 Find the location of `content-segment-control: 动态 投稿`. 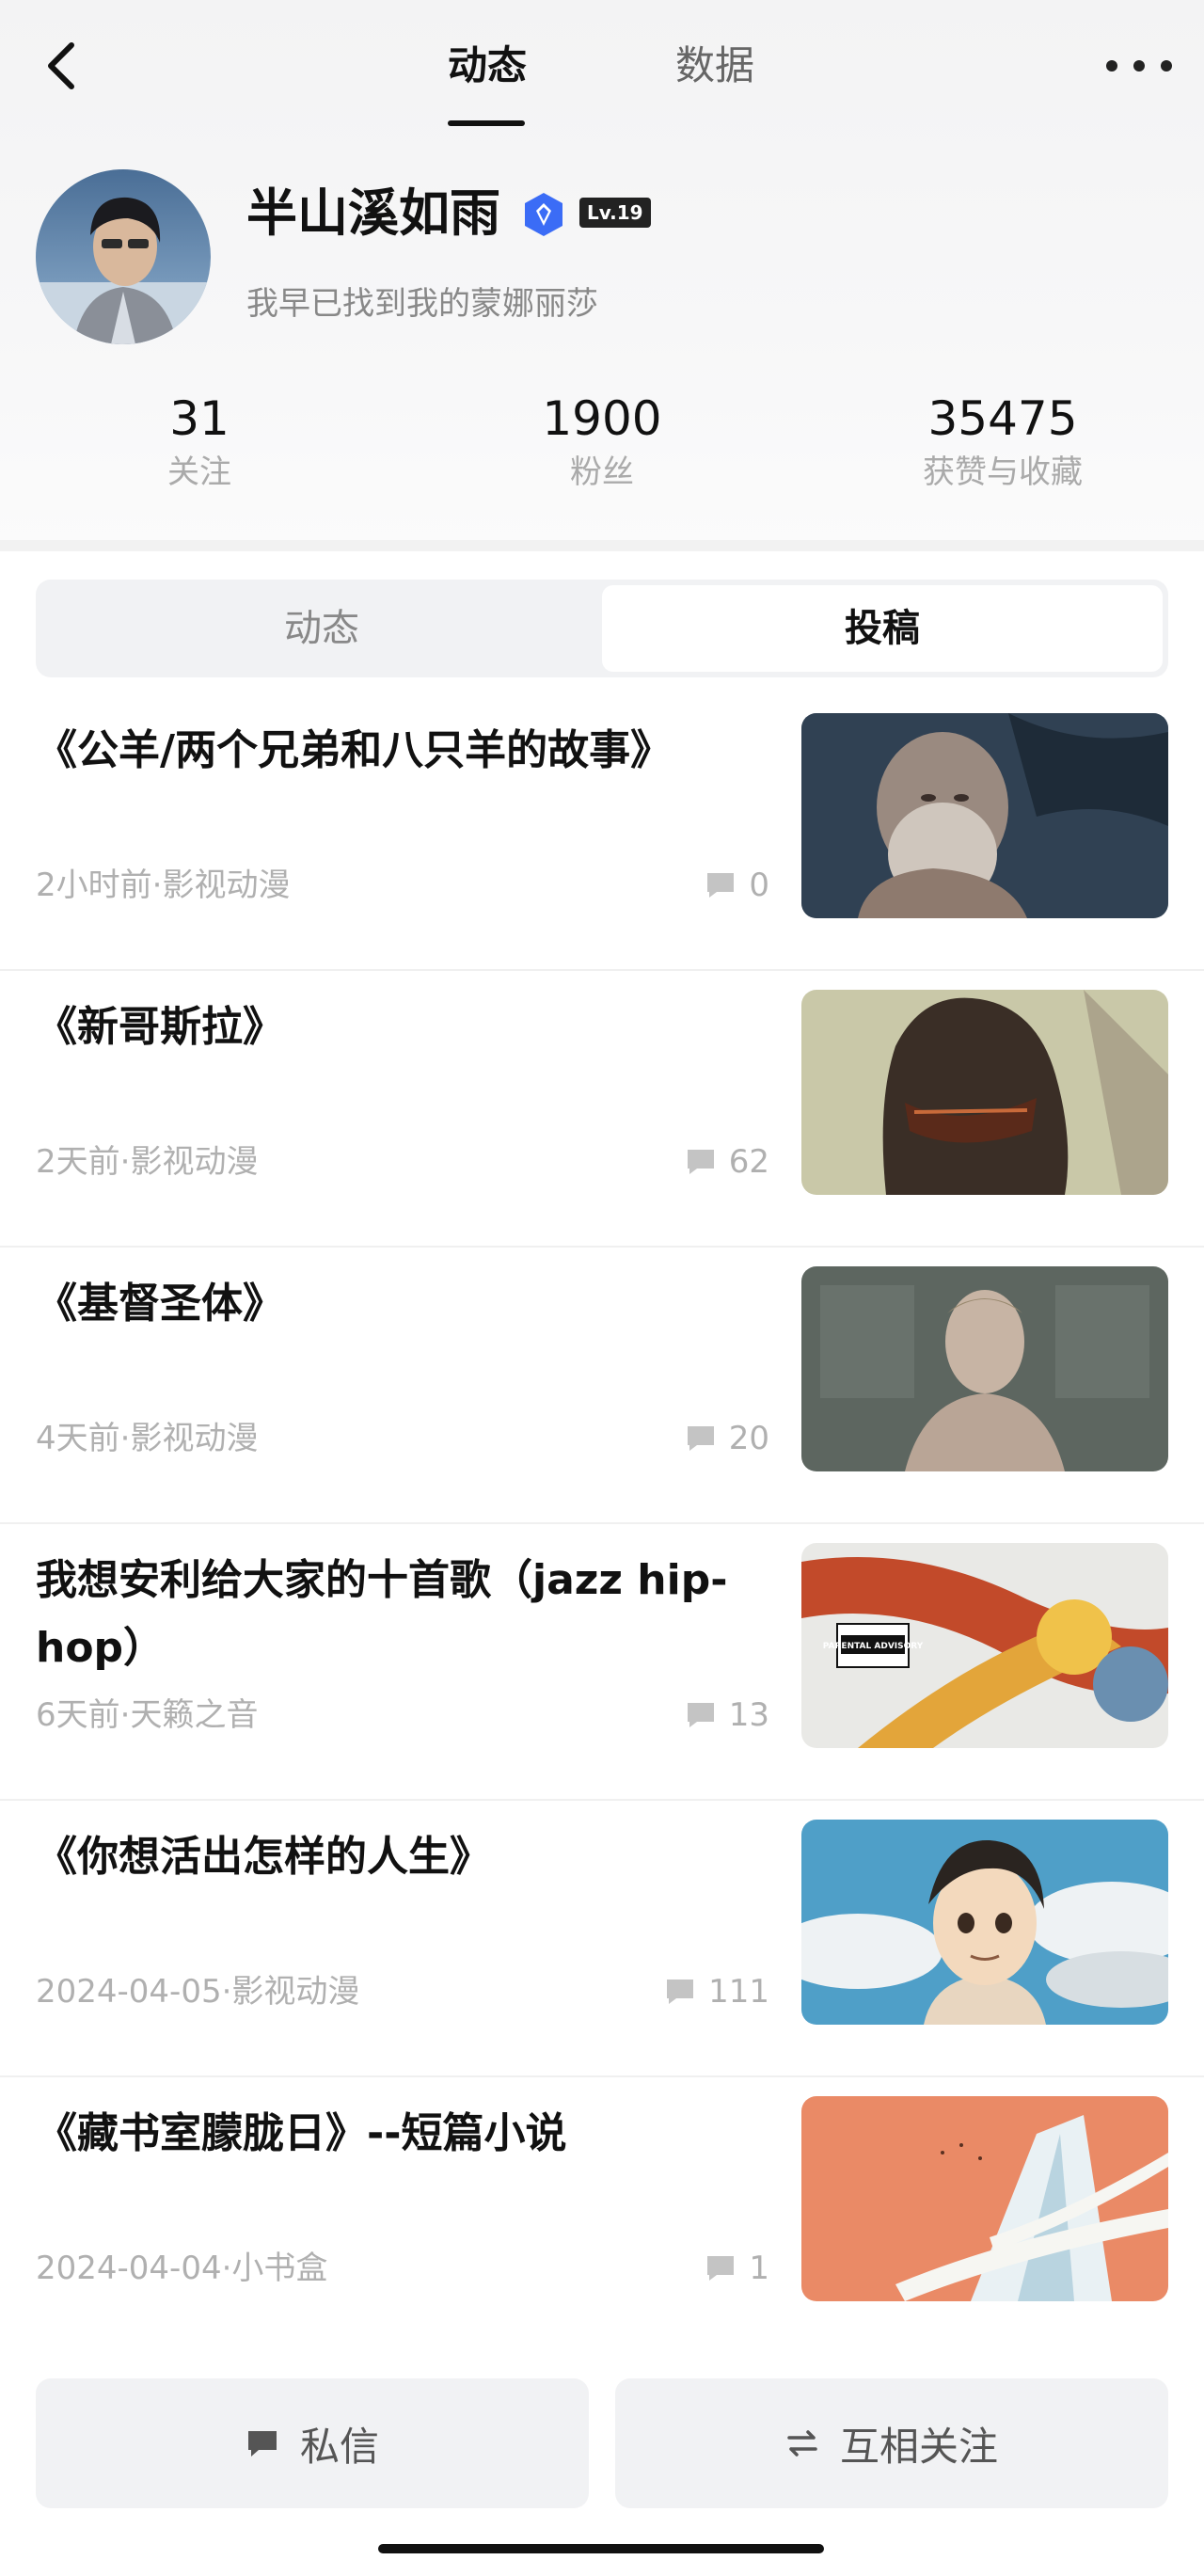

content-segment-control: 动态 投稿 is located at coordinates (602, 628).